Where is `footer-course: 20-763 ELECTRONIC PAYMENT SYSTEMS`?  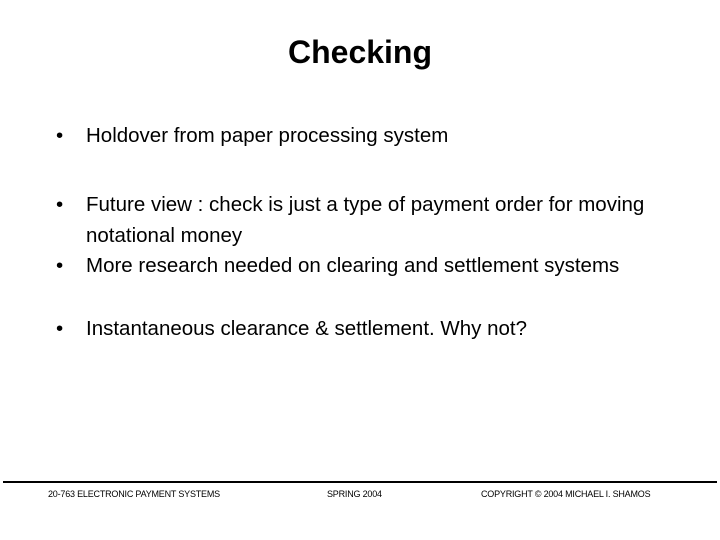
footer-course: 20-763 ELECTRONIC PAYMENT SYSTEMS is located at coordinates (134, 494).